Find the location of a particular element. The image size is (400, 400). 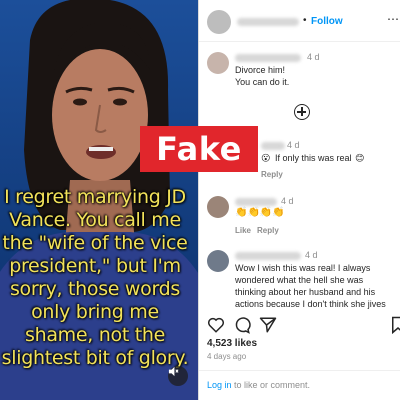

comment-emoji-prefix: 😮 is located at coordinates (266, 158).